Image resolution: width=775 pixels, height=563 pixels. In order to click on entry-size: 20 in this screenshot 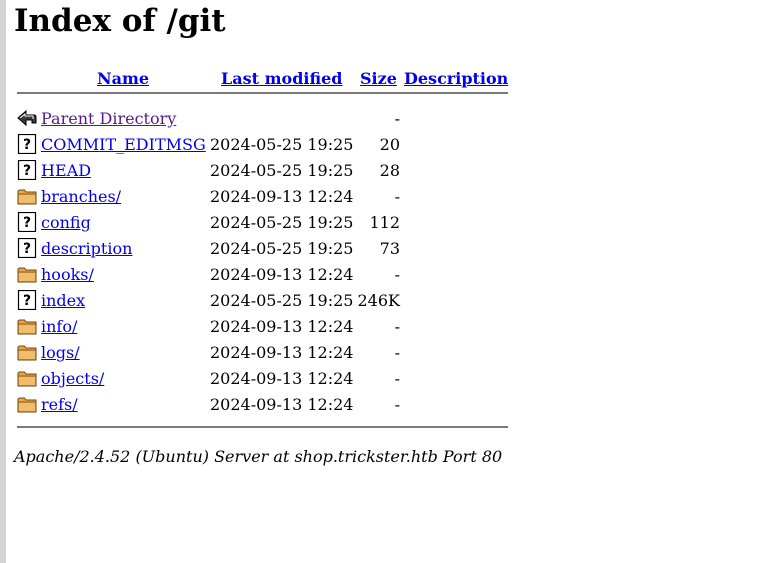, I will do `click(389, 144)`.